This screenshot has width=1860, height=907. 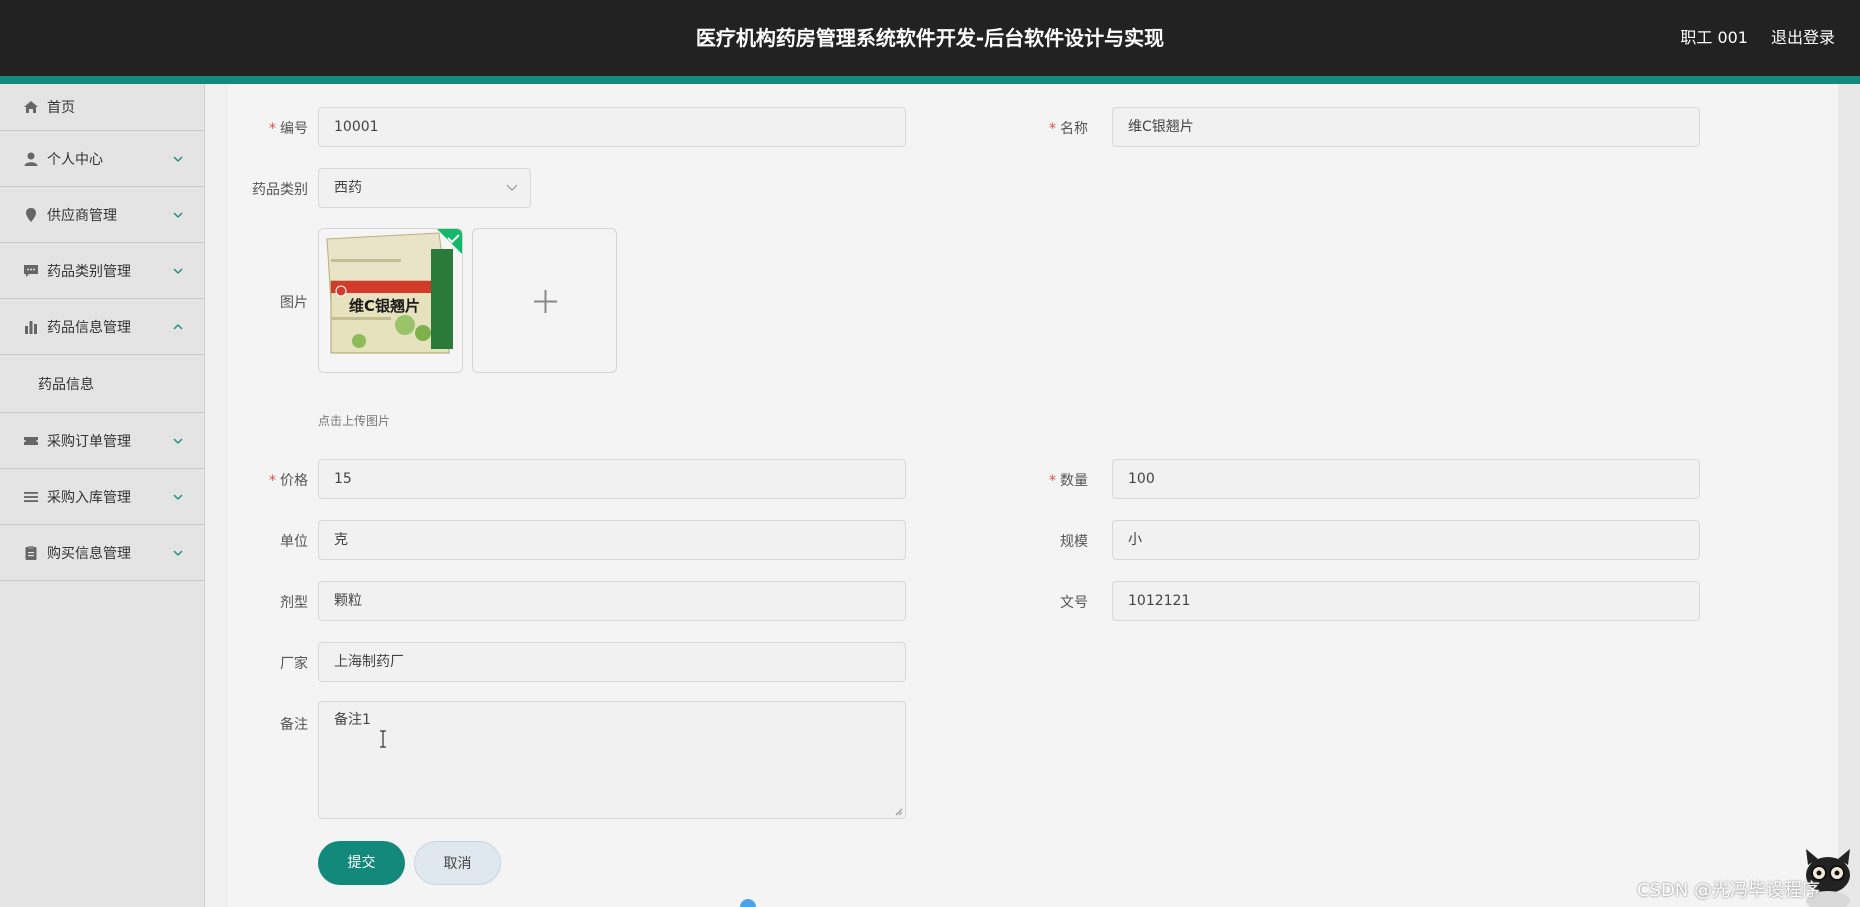 What do you see at coordinates (1074, 603) in the screenshot?
I see `approval-number-label: 文号` at bounding box center [1074, 603].